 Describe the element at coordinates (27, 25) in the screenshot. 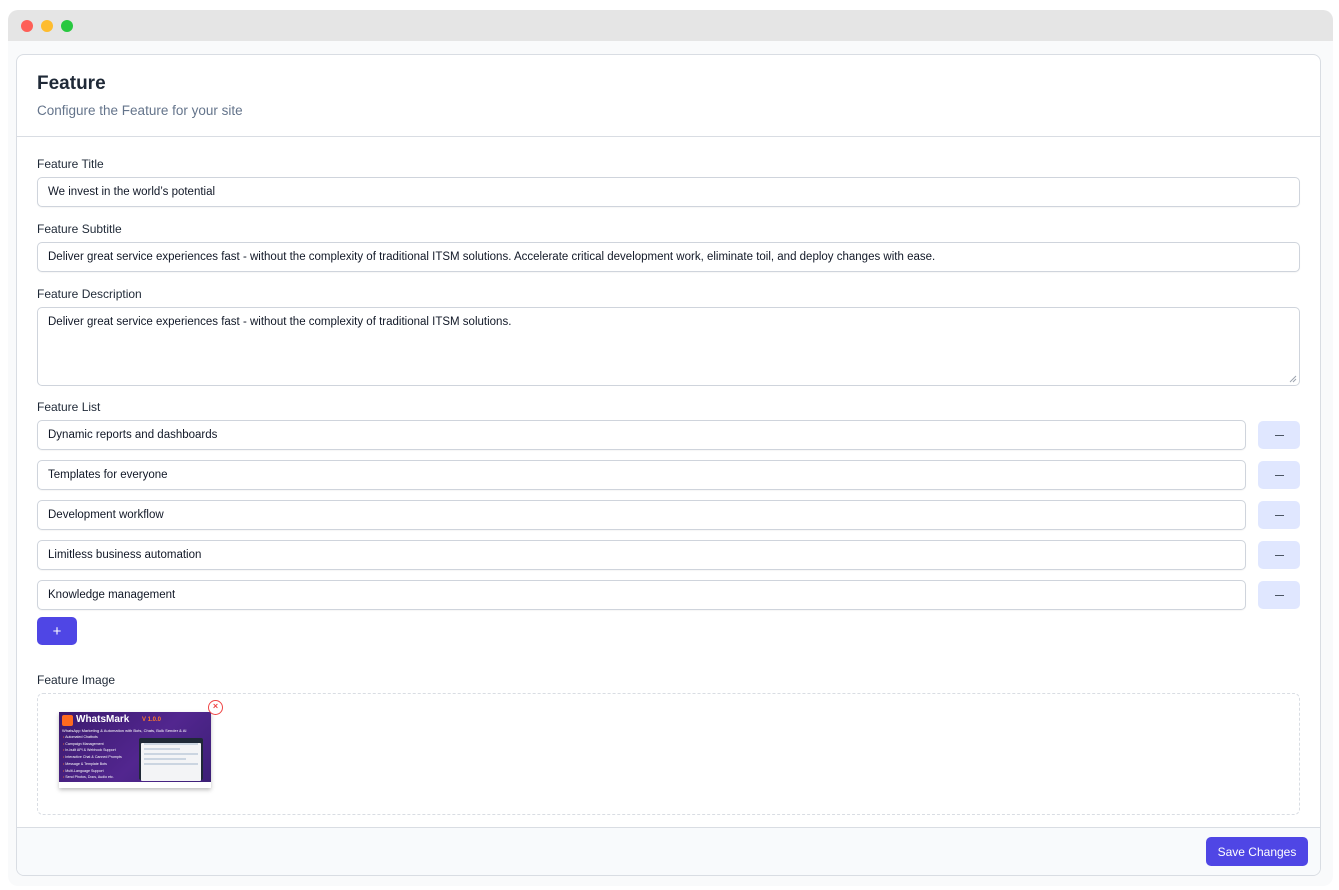

I see `close-window-icon` at that location.